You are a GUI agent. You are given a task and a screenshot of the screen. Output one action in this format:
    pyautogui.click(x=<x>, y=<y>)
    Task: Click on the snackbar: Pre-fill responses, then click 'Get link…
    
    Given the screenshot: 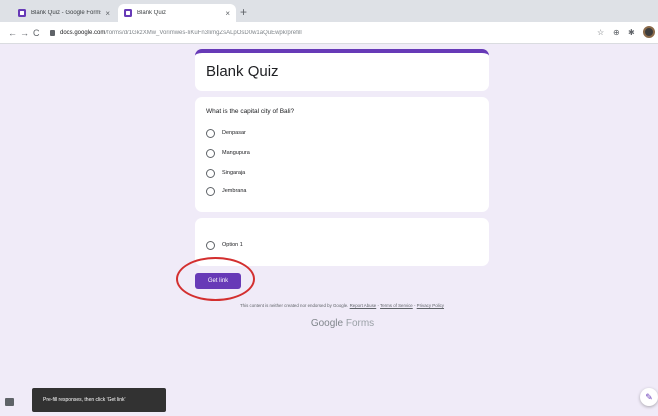 What is the action you would take?
    pyautogui.click(x=99, y=400)
    